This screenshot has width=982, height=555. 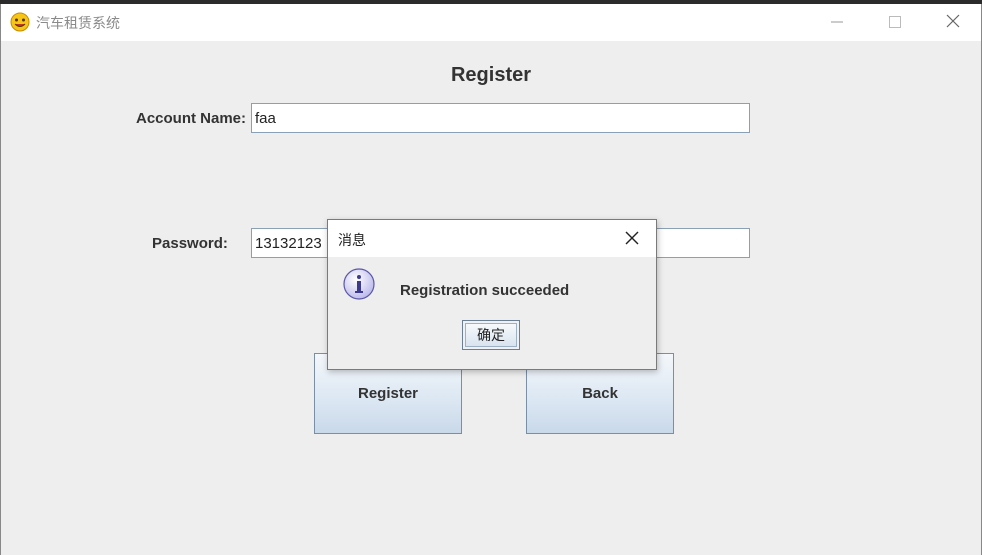 What do you see at coordinates (78, 24) in the screenshot?
I see `window-title: 汽车租赁系统` at bounding box center [78, 24].